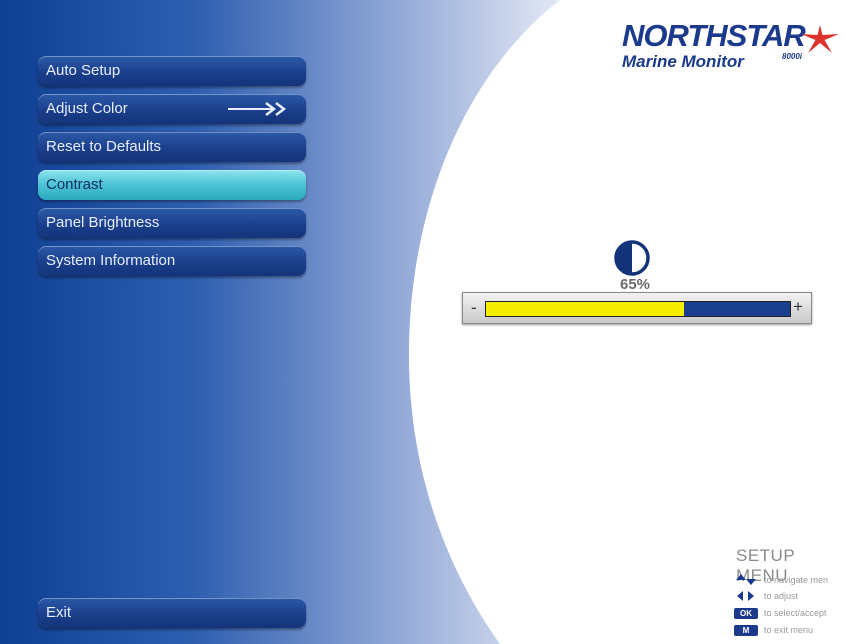 This screenshot has height=644, width=846. I want to click on exit-label: Exit, so click(59, 612).